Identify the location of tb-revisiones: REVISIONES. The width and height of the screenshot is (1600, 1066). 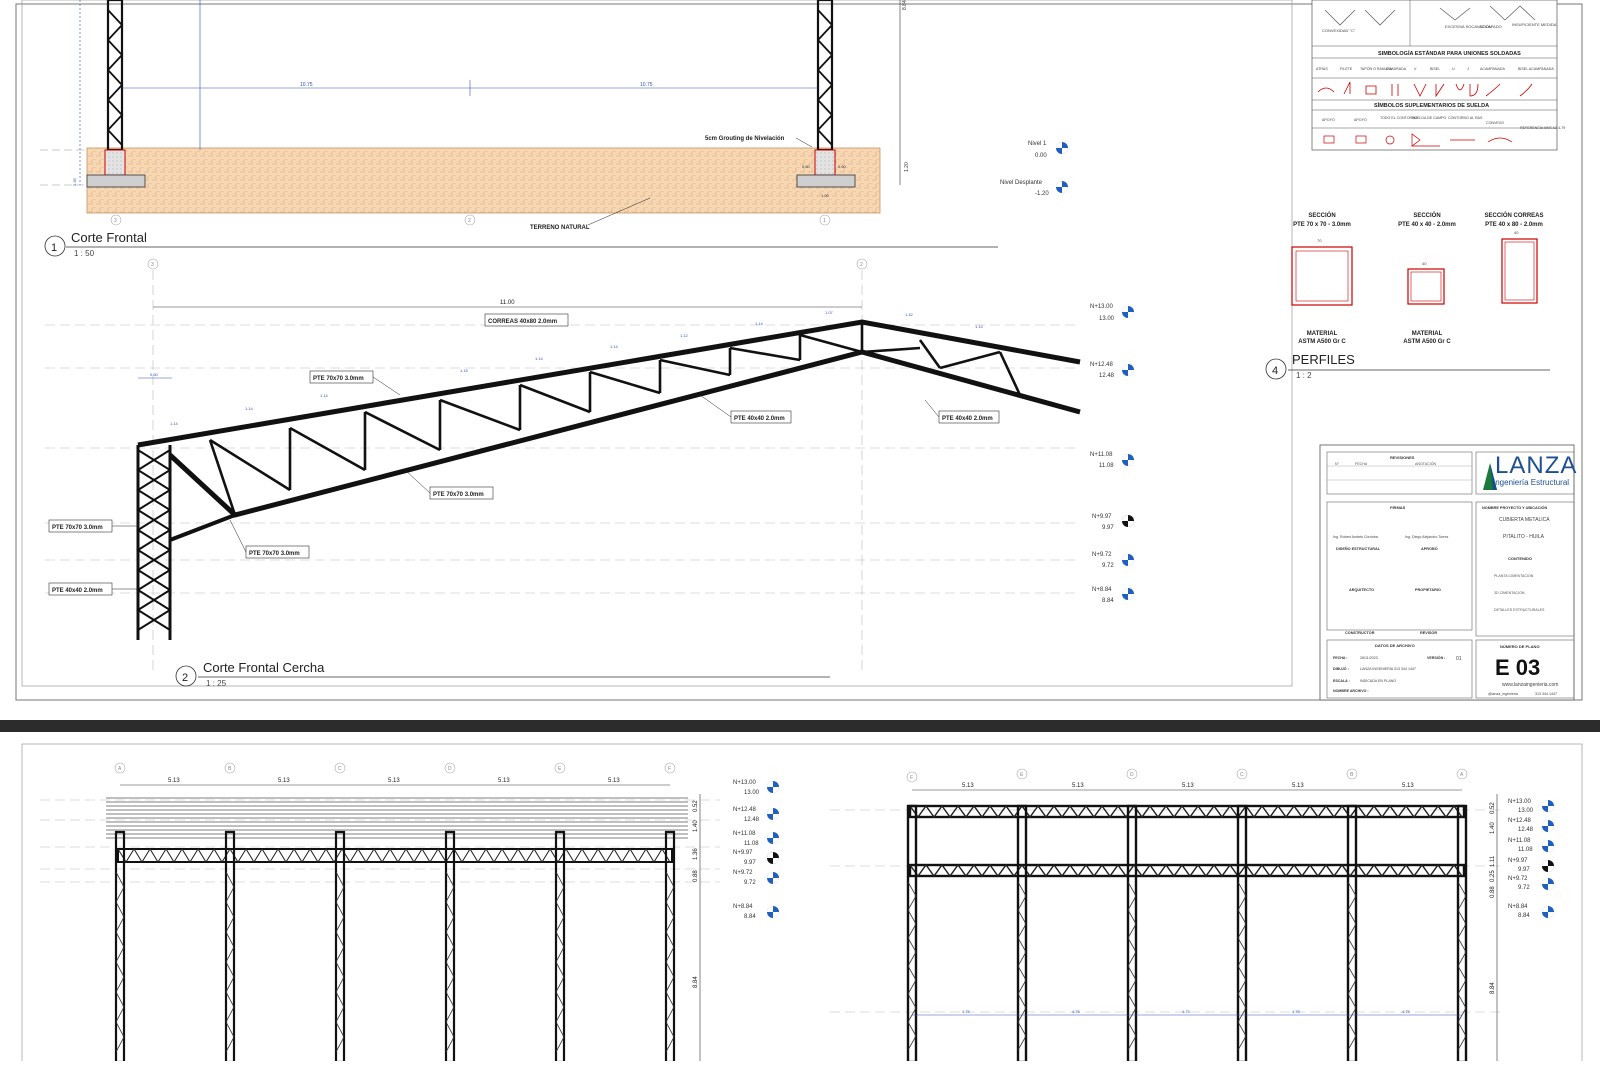
(1402, 457).